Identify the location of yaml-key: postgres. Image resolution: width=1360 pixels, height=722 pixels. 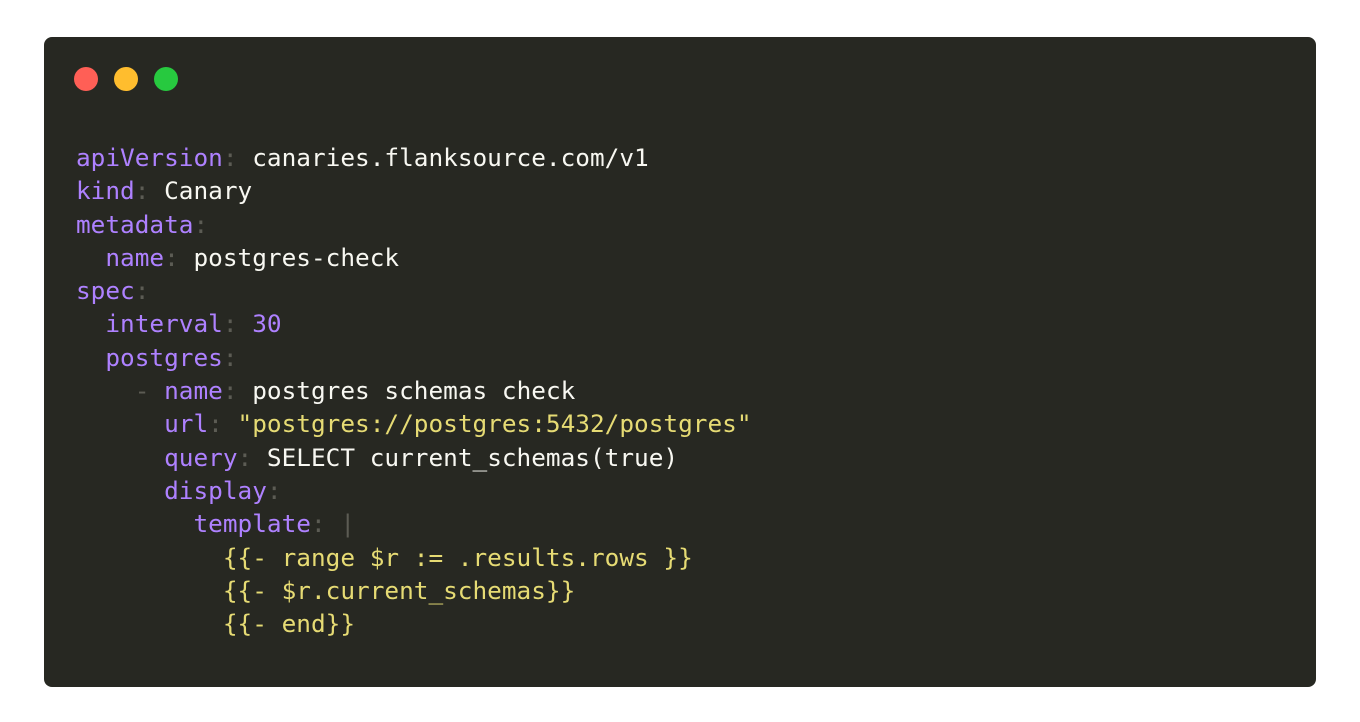
(164, 357).